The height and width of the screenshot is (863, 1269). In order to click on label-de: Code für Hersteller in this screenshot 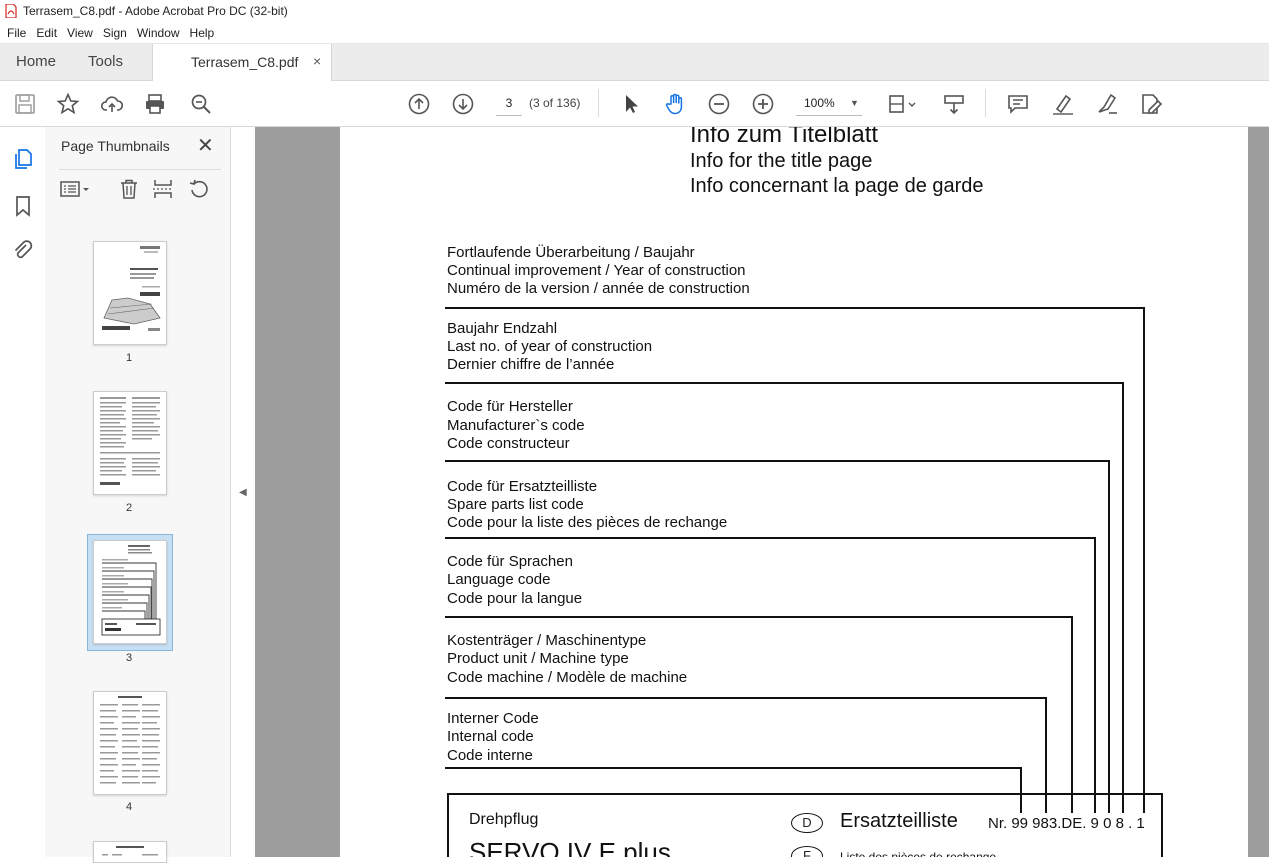, I will do `click(510, 406)`.